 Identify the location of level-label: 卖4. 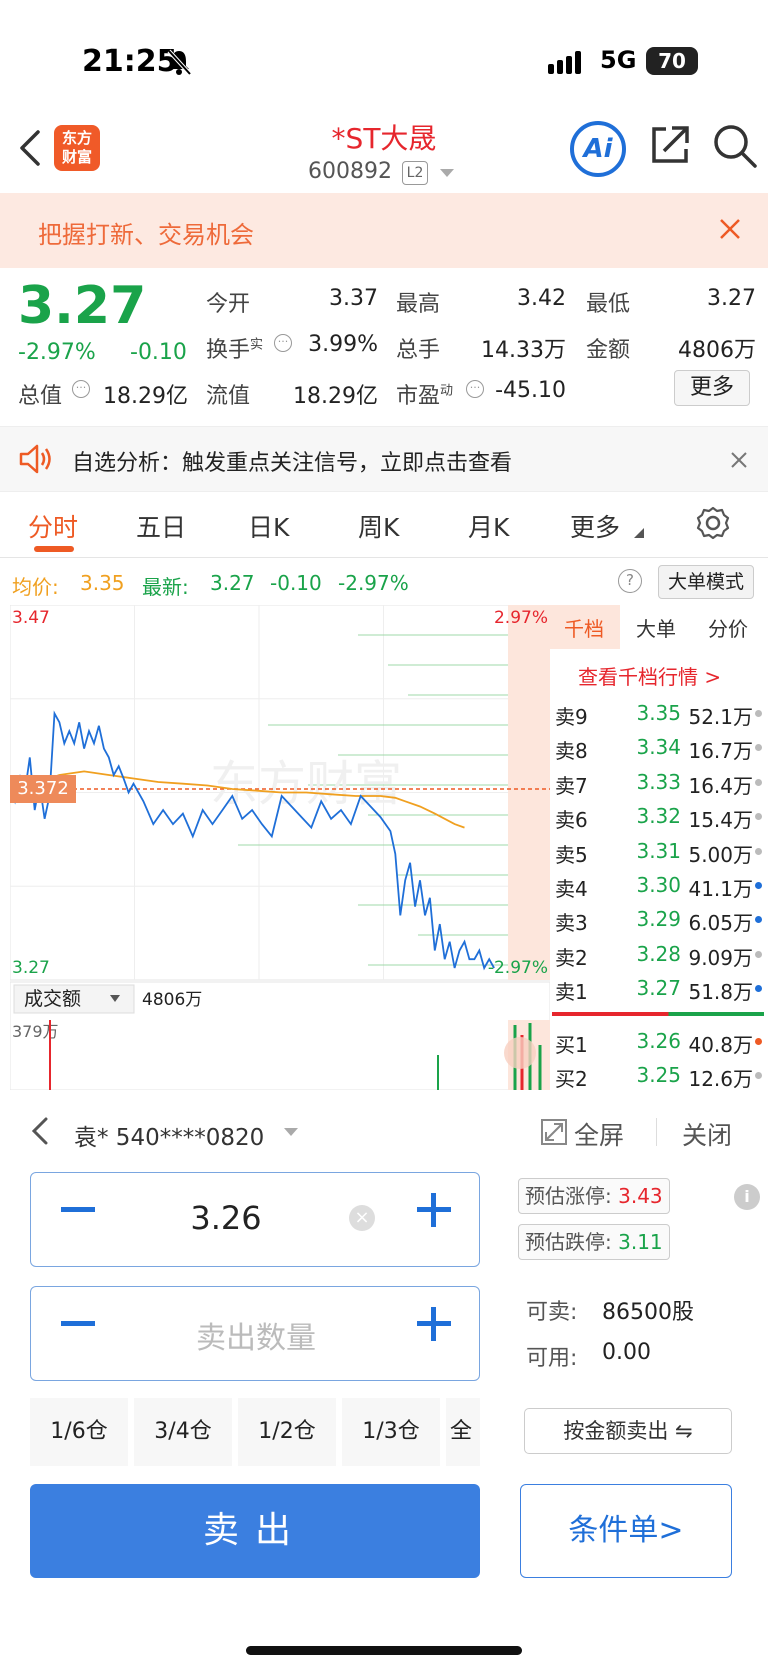
(571, 889).